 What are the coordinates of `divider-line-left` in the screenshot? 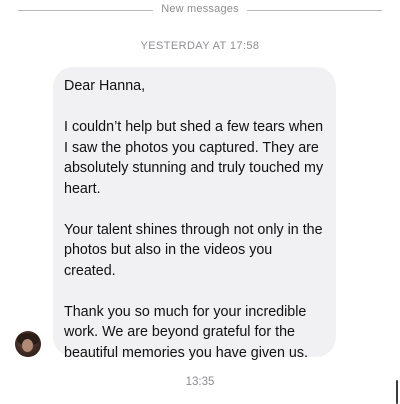 It's located at (85, 10).